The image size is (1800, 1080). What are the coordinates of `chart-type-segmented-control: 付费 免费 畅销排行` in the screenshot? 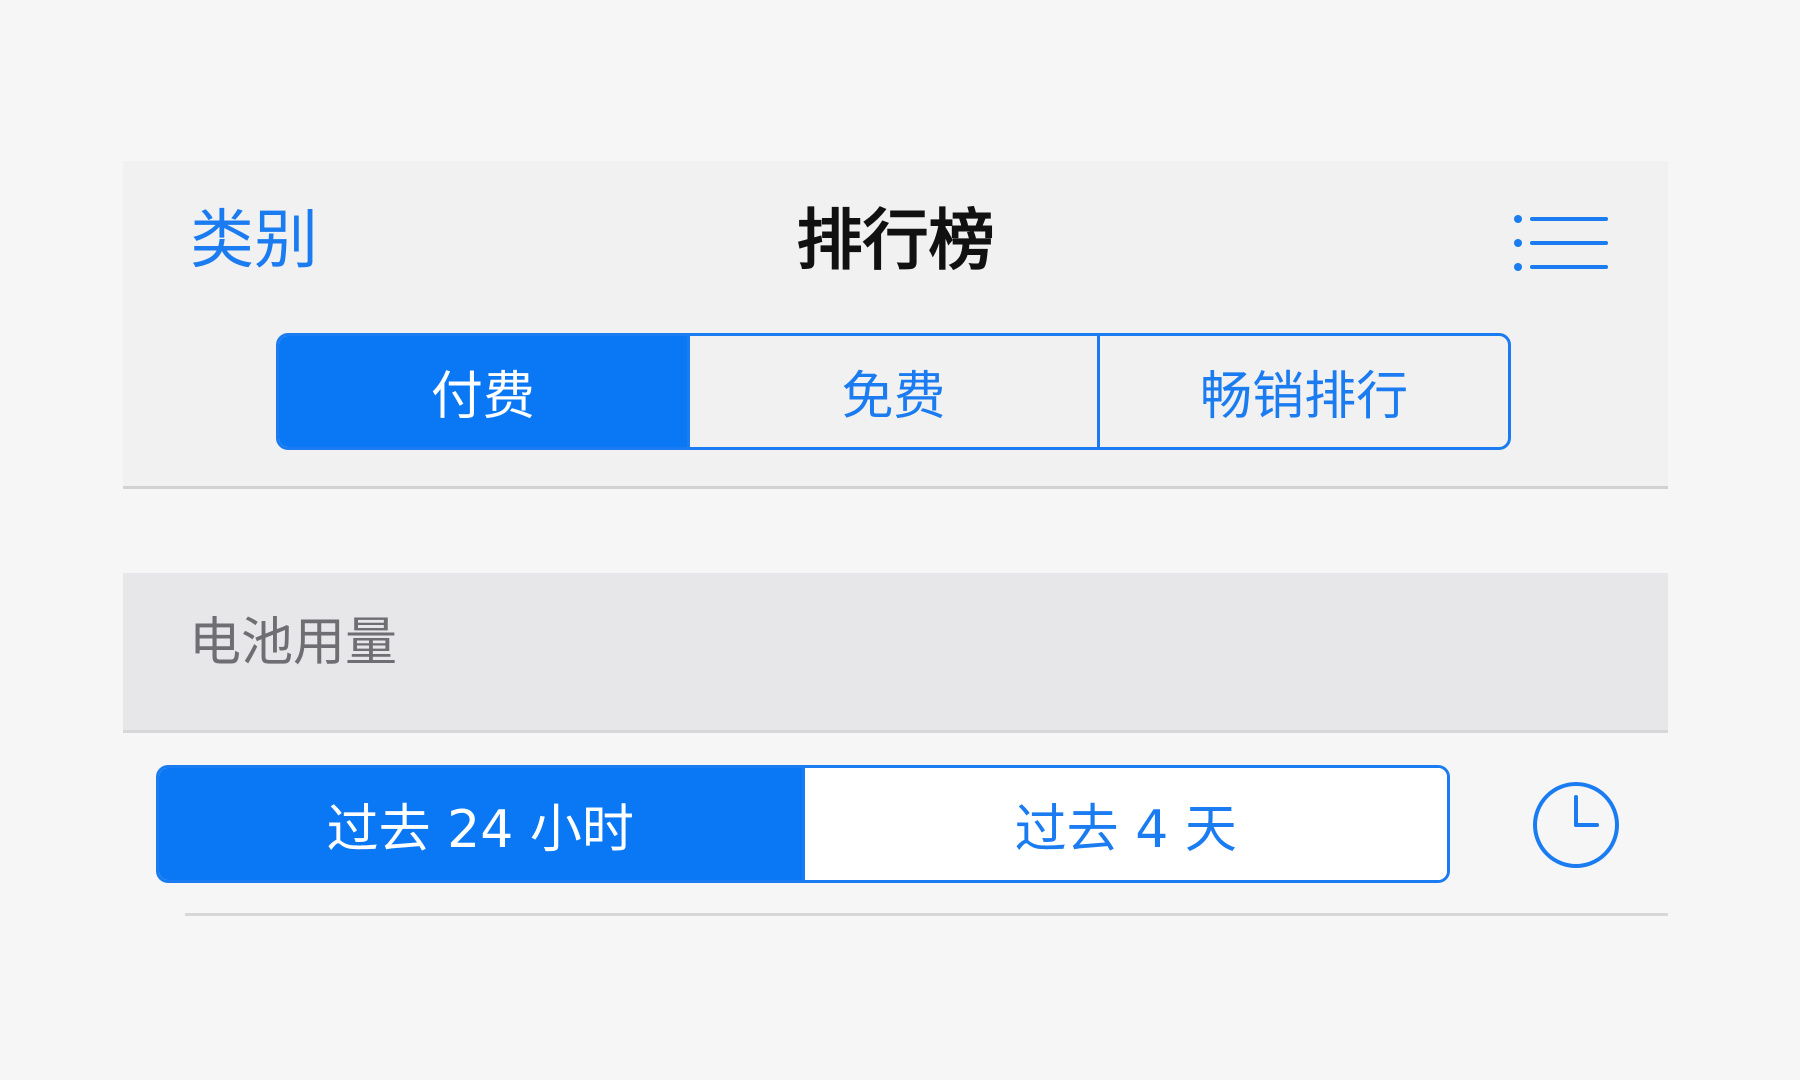 It's located at (893, 391).